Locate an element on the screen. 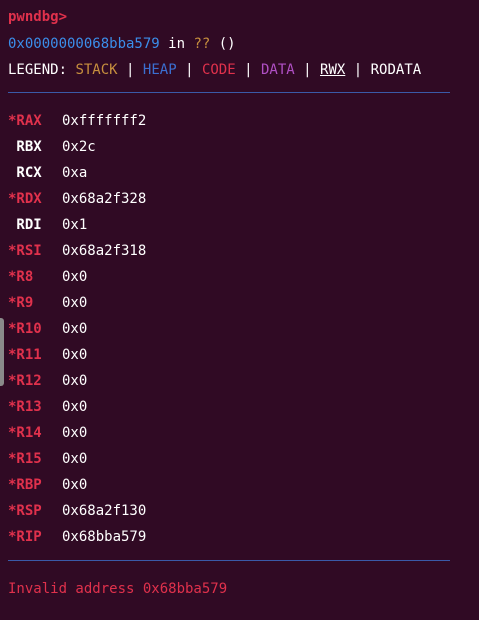 The width and height of the screenshot is (479, 620). register-row: *R8 0x0 is located at coordinates (158, 277).